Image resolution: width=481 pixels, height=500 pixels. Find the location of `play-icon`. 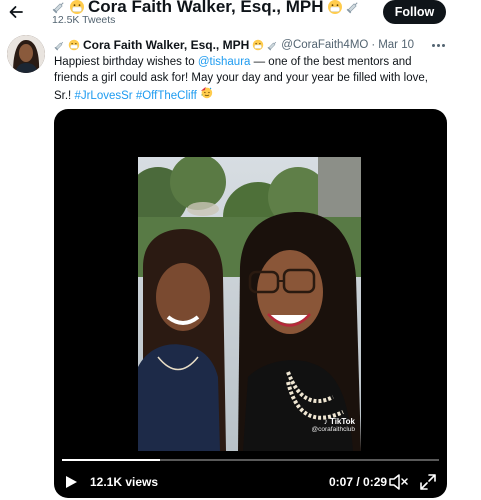

play-icon is located at coordinates (71, 482).